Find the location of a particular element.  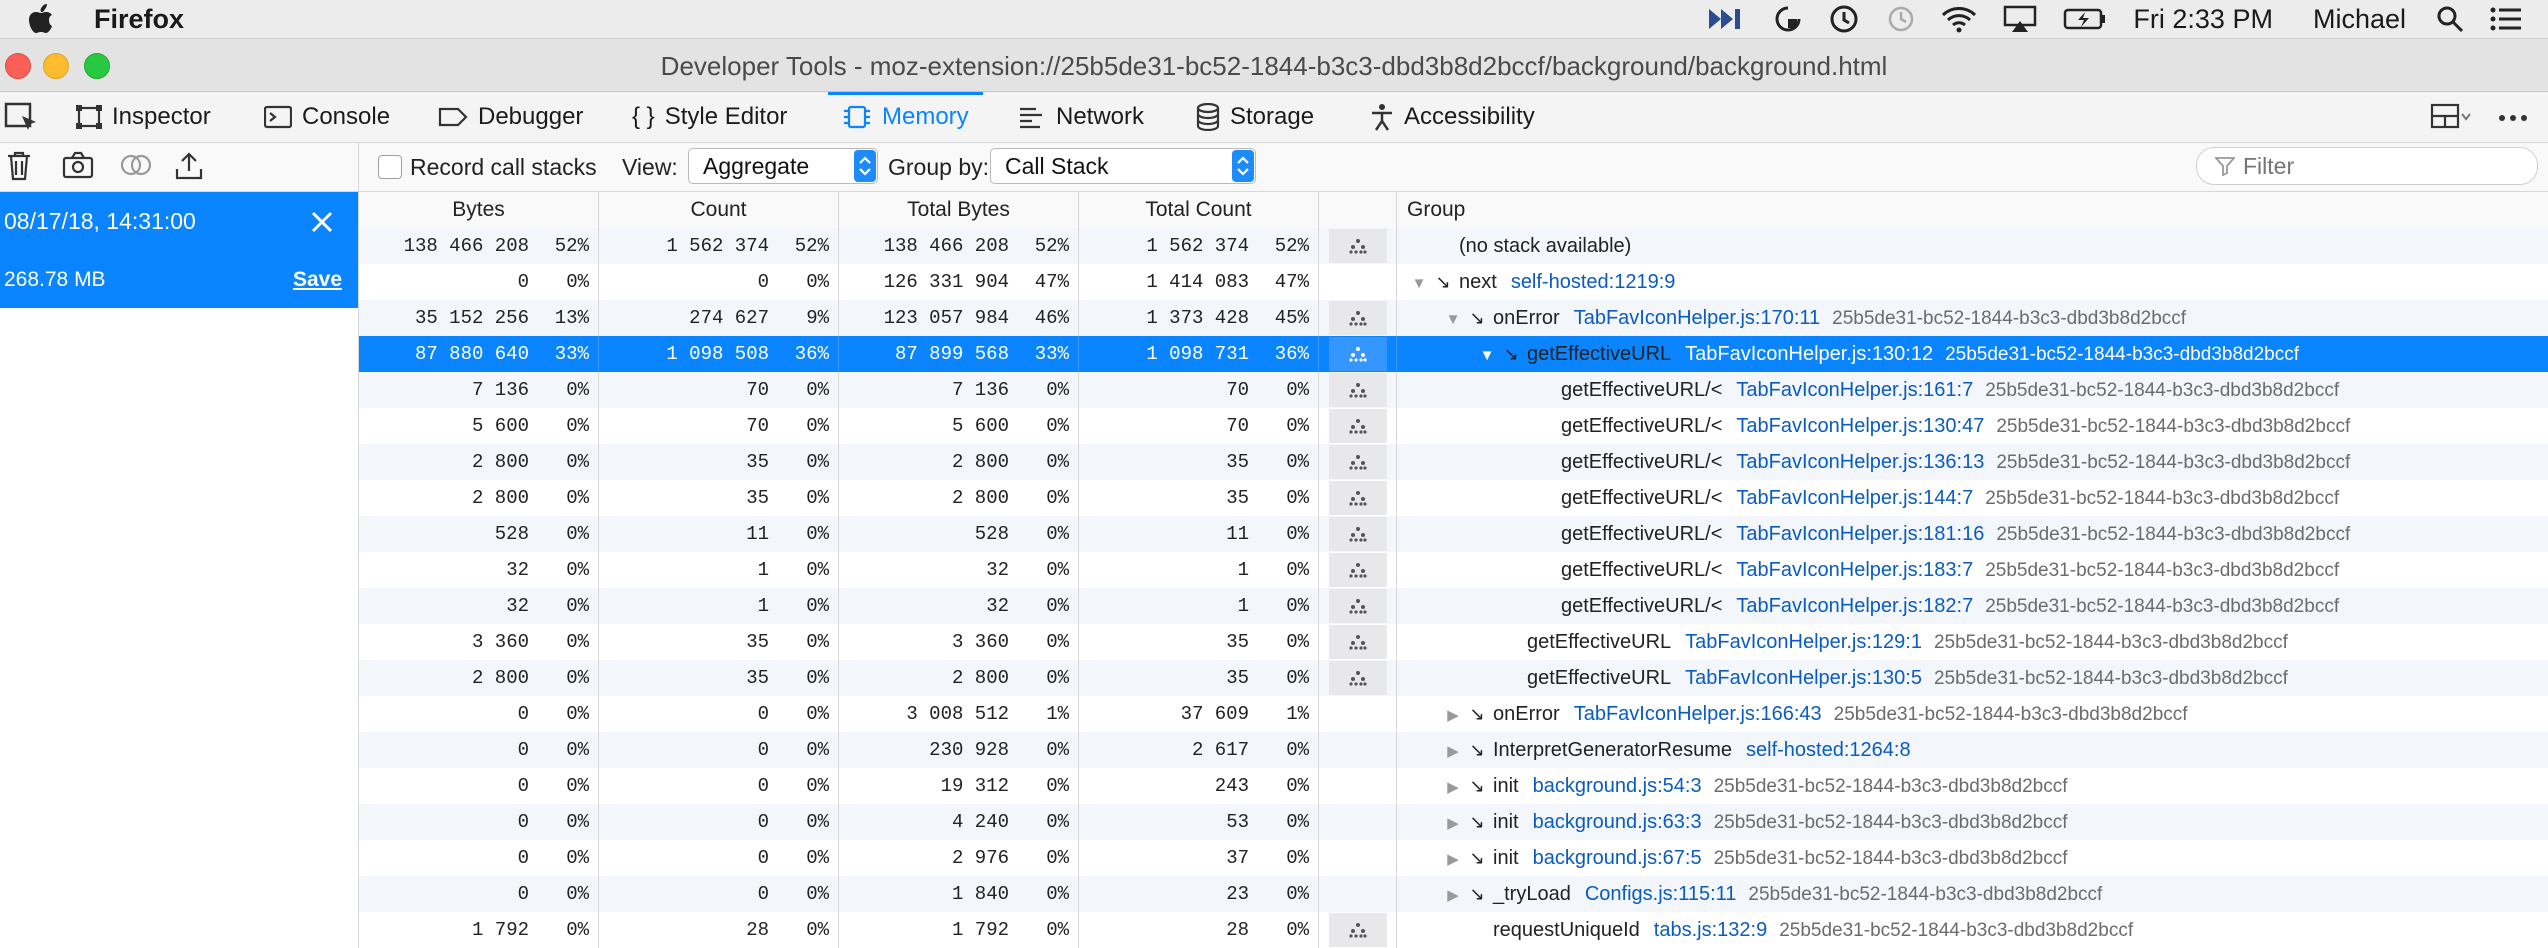

diff-snapshots-icon is located at coordinates (136, 167).